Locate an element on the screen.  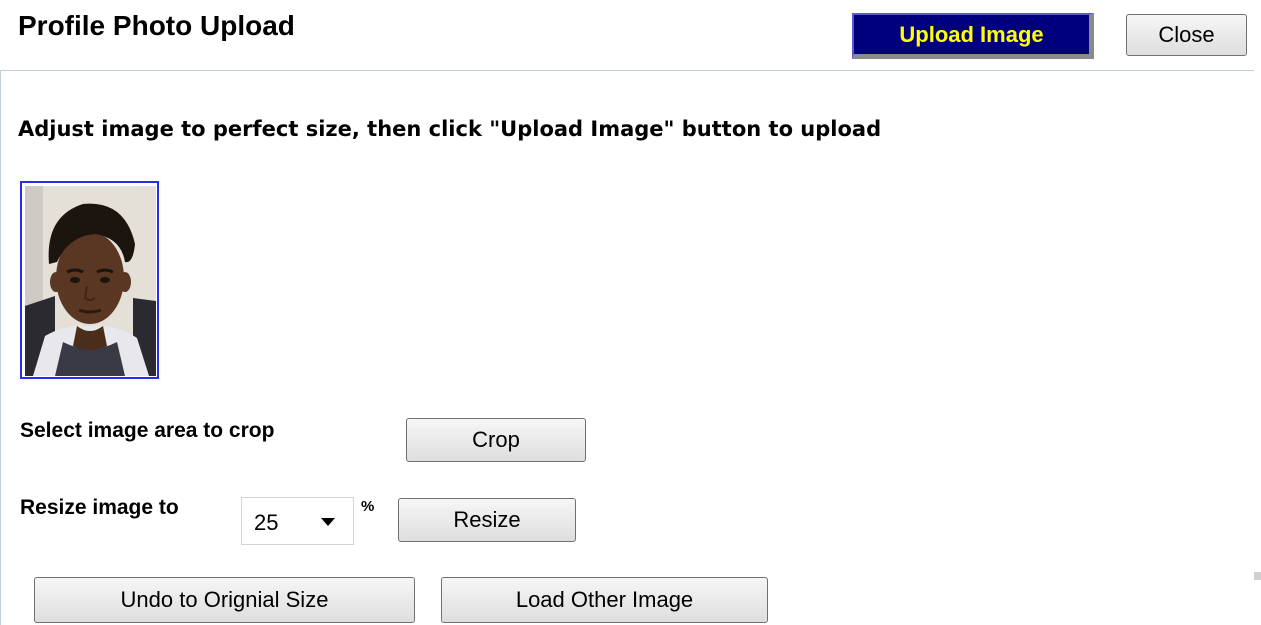
undo-original-size-button: Undo to Orignial Size is located at coordinates (224, 600).